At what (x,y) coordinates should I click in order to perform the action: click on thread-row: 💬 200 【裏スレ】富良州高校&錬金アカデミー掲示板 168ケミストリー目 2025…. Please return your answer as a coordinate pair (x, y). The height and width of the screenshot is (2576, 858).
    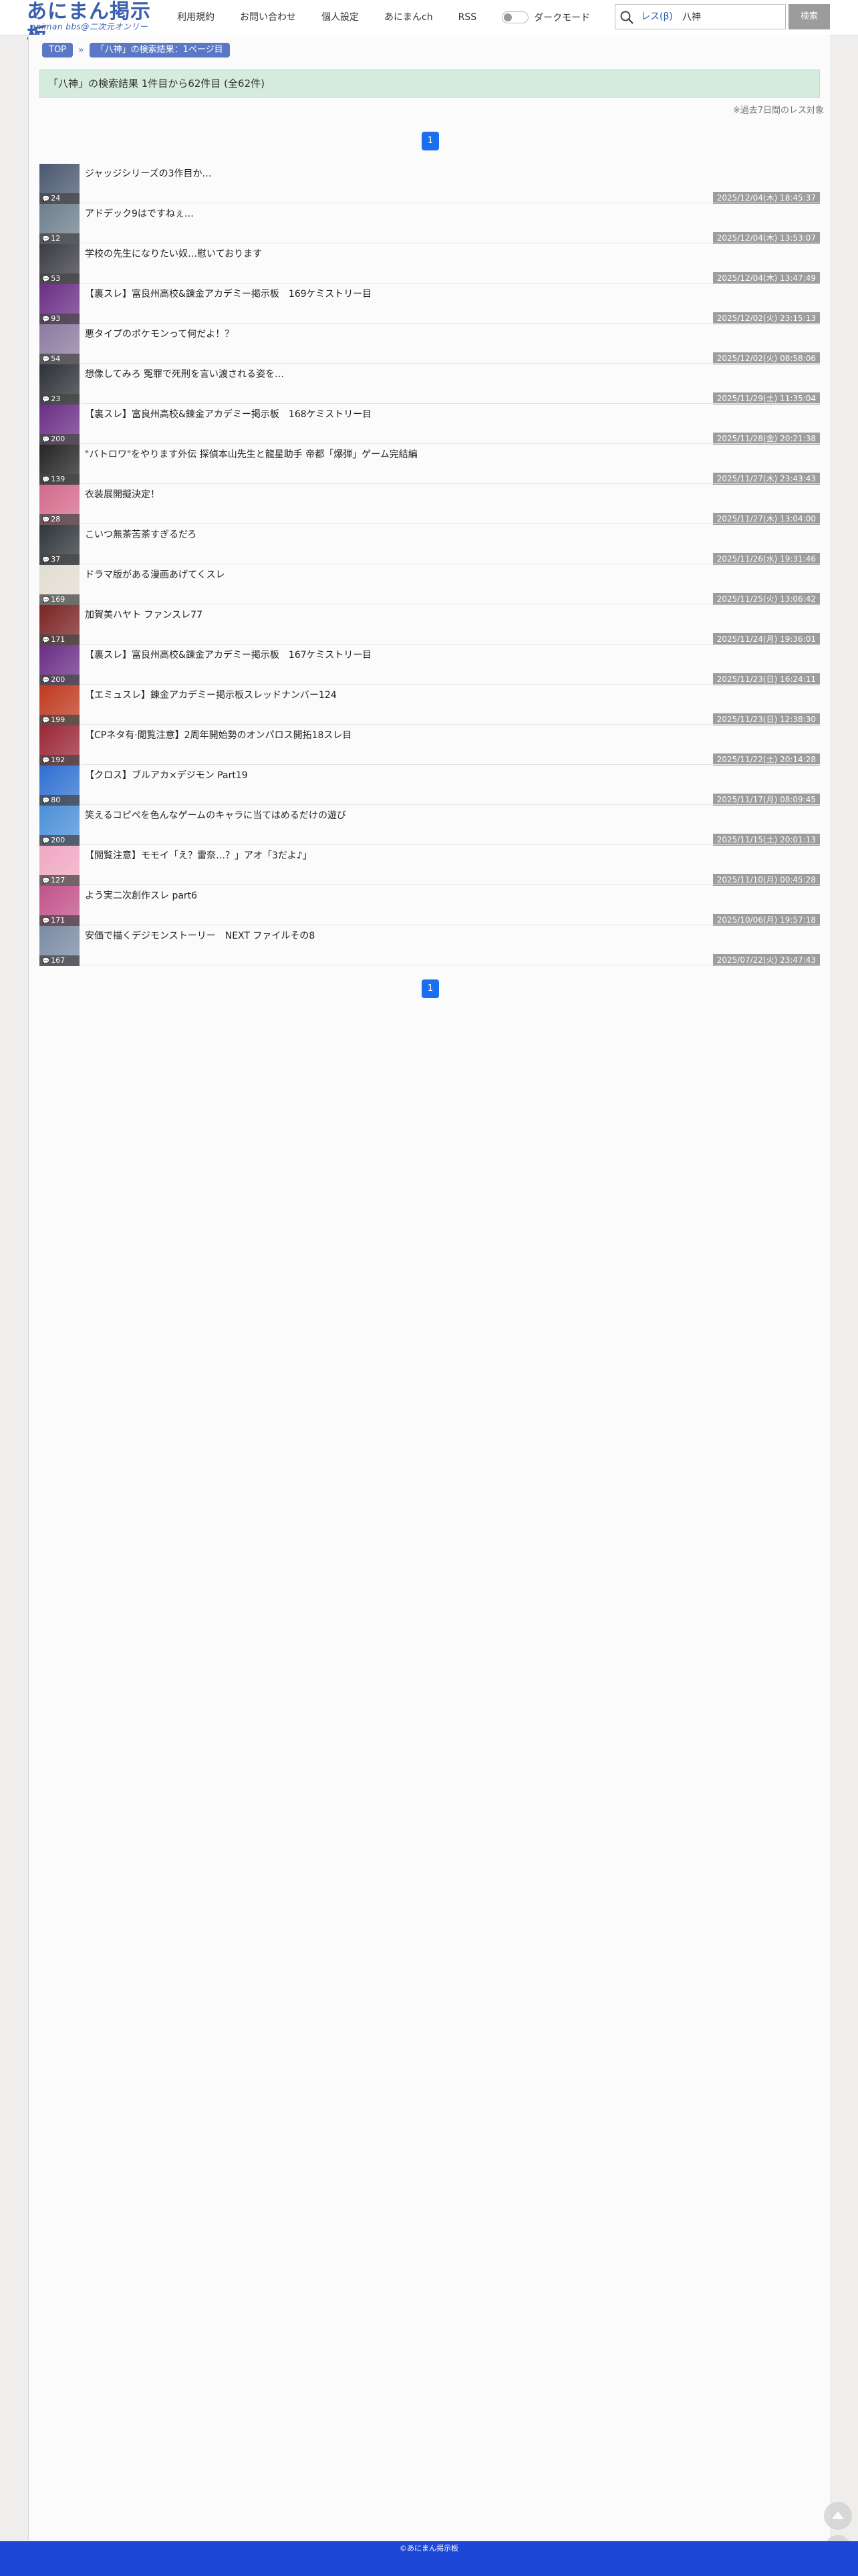
    Looking at the image, I should click on (429, 424).